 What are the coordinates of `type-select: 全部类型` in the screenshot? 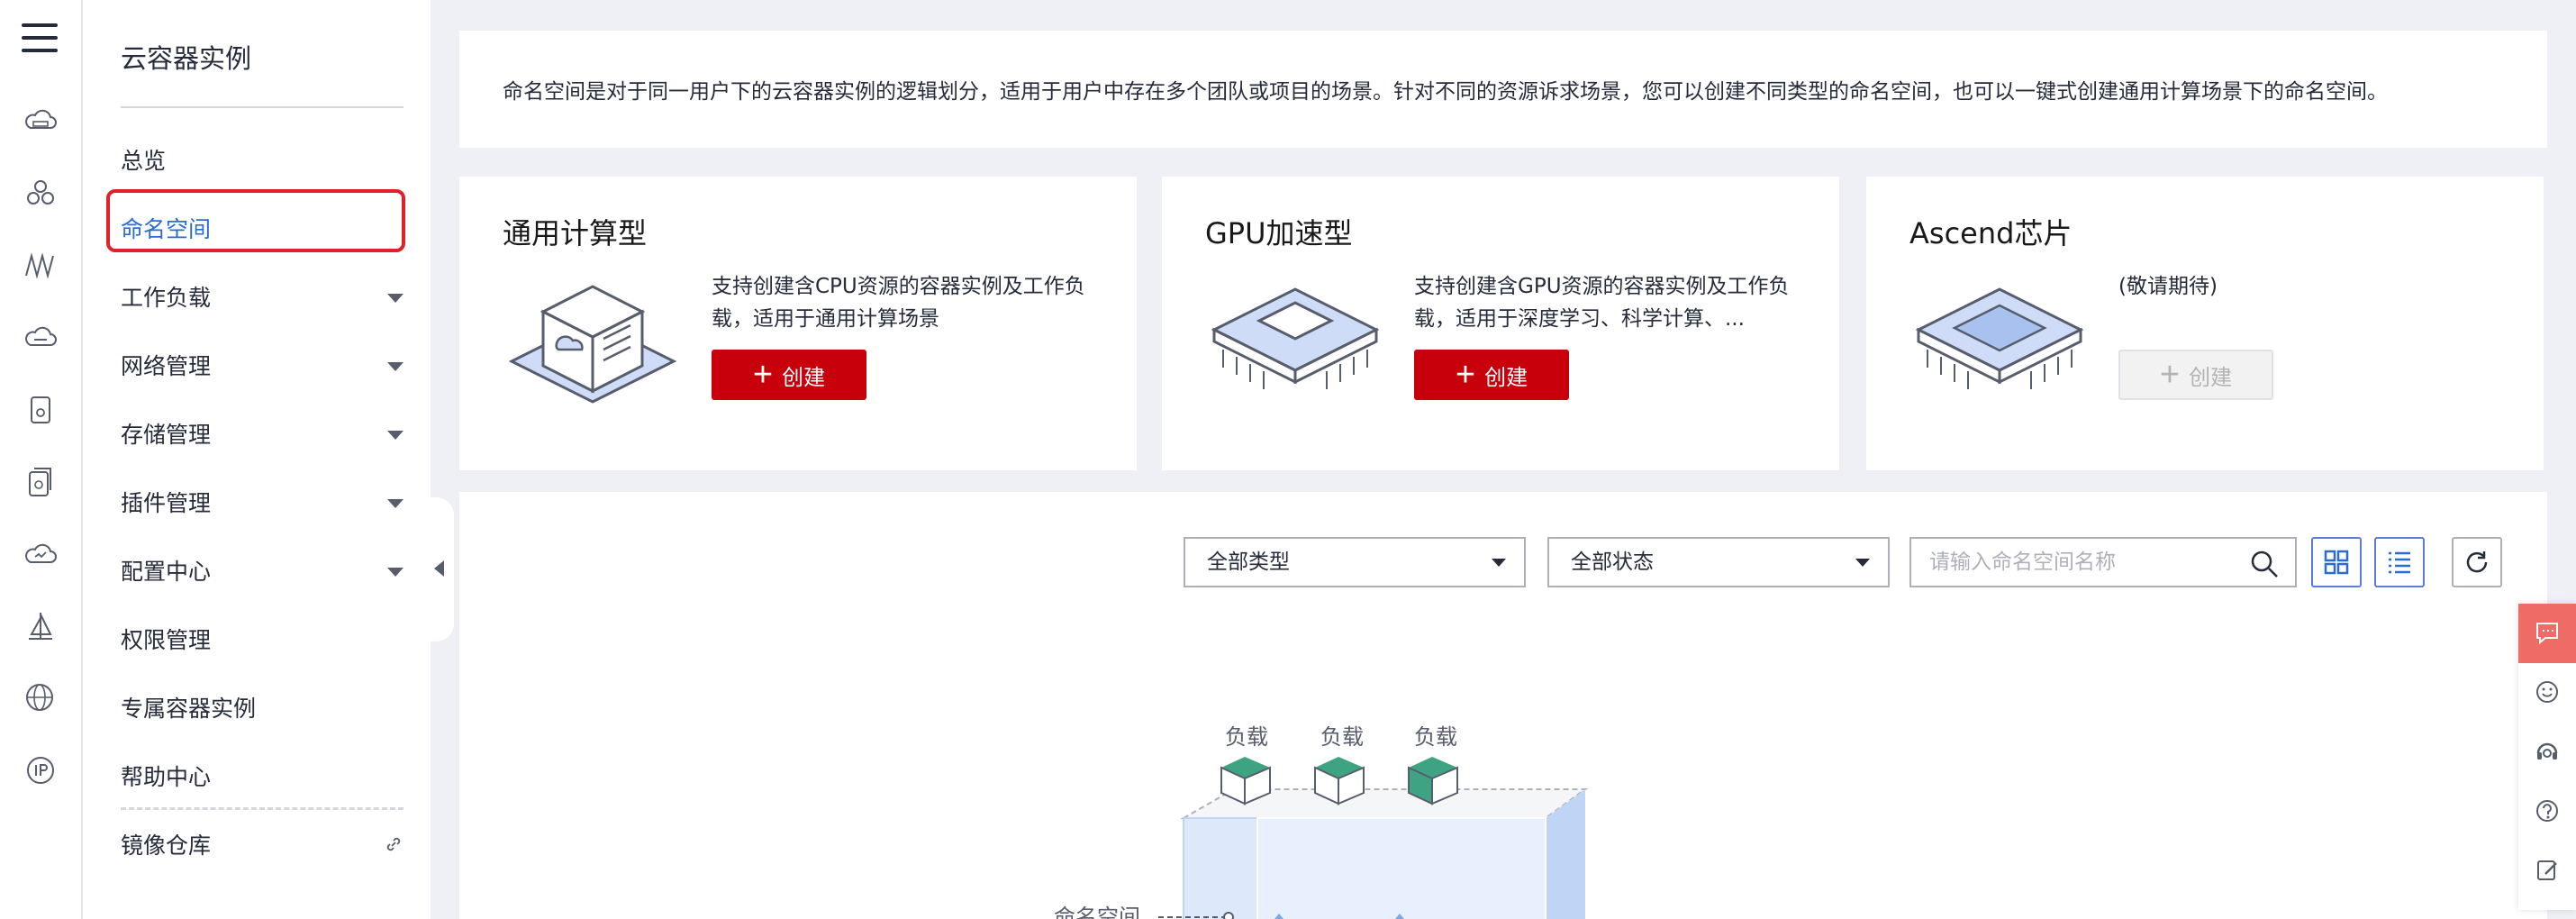 It's located at (1355, 562).